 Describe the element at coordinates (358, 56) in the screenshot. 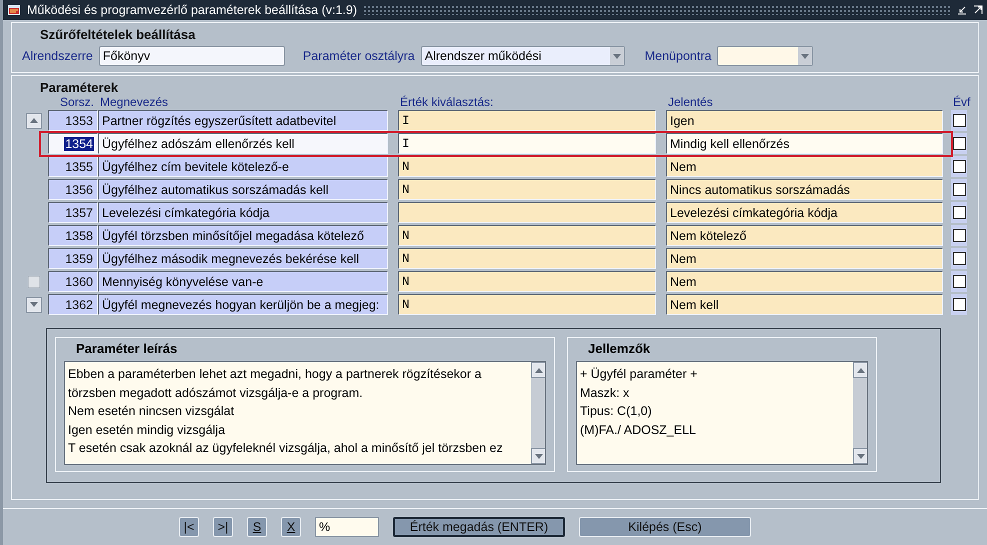

I see `field-label: Paraméter osztályra` at that location.